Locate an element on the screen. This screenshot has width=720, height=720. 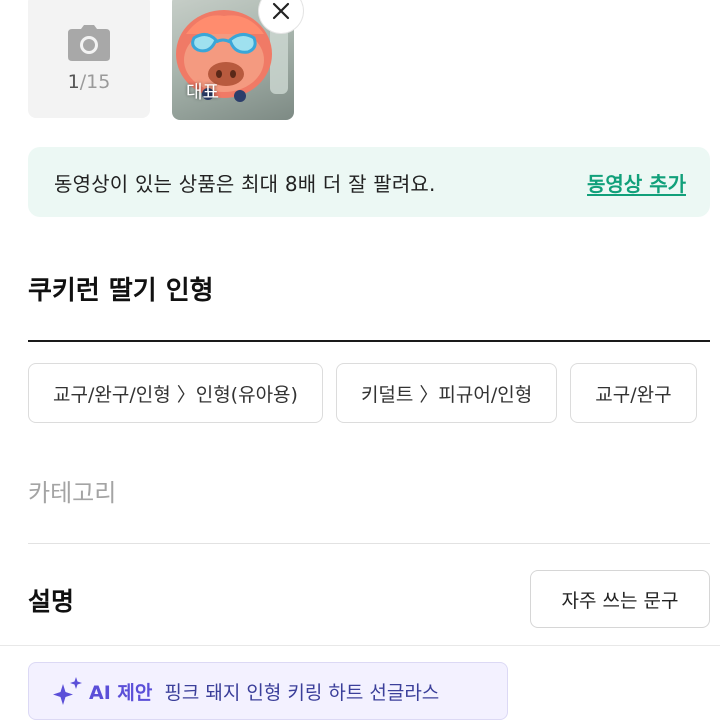
ai-suggestion-label: AI 제안 is located at coordinates (121, 692).